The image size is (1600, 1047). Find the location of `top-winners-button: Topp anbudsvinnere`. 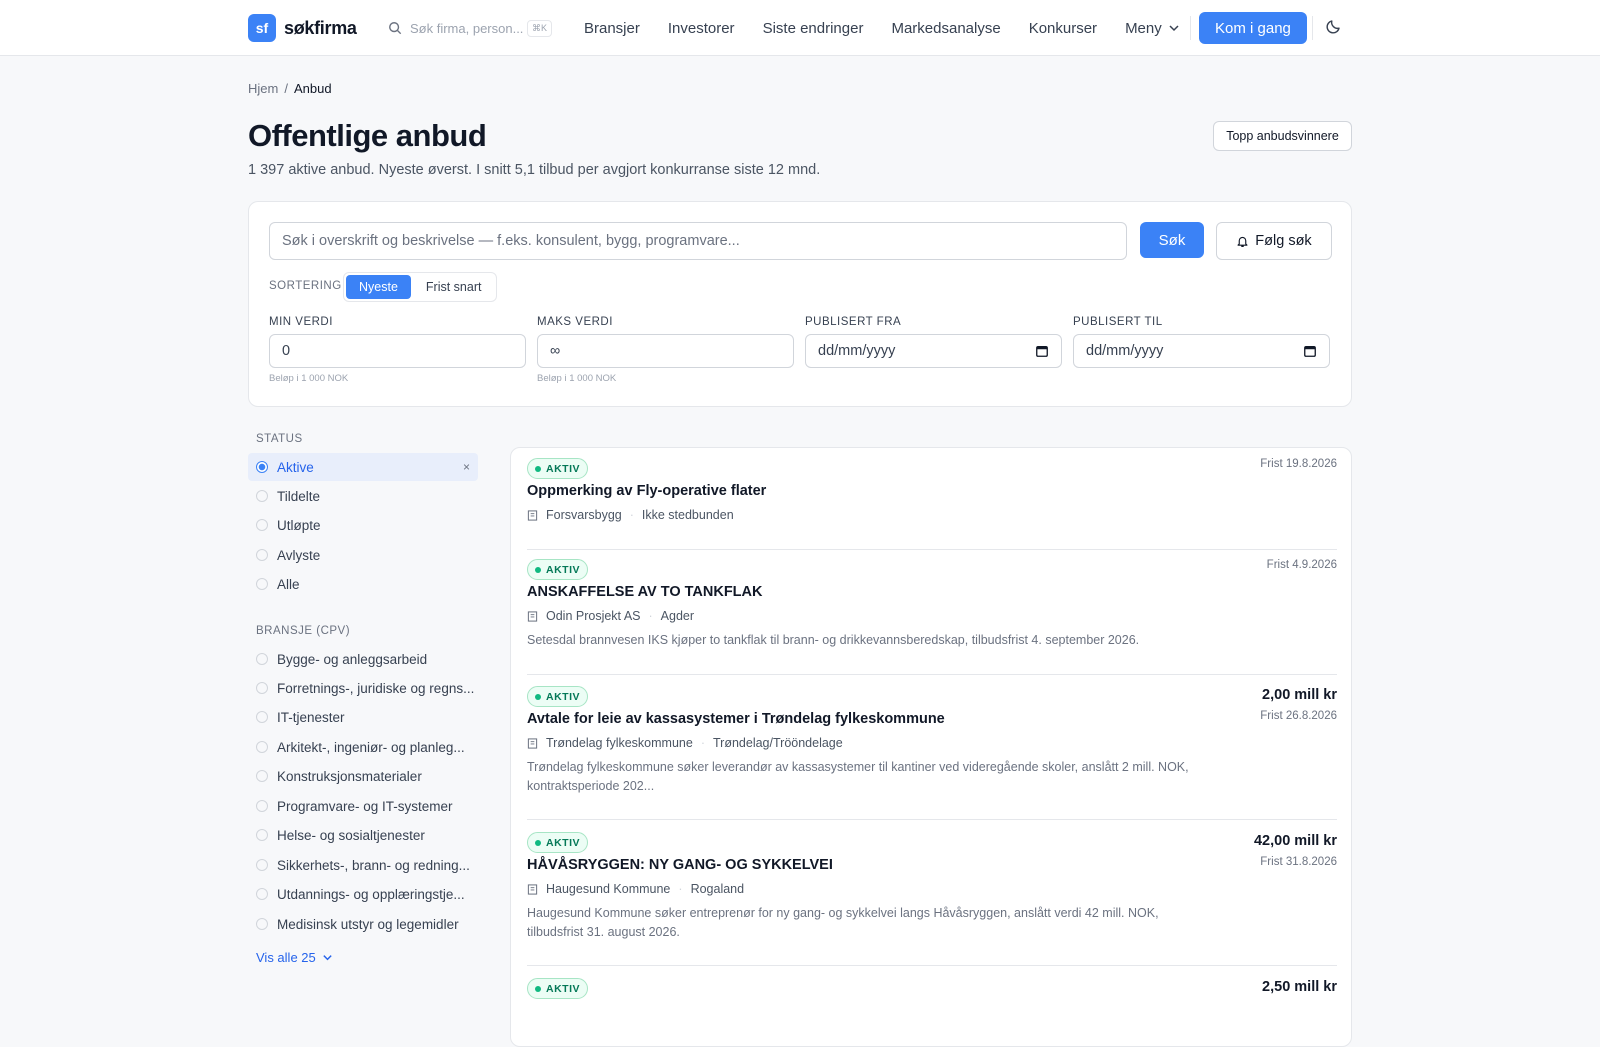

top-winners-button: Topp anbudsvinnere is located at coordinates (1282, 136).